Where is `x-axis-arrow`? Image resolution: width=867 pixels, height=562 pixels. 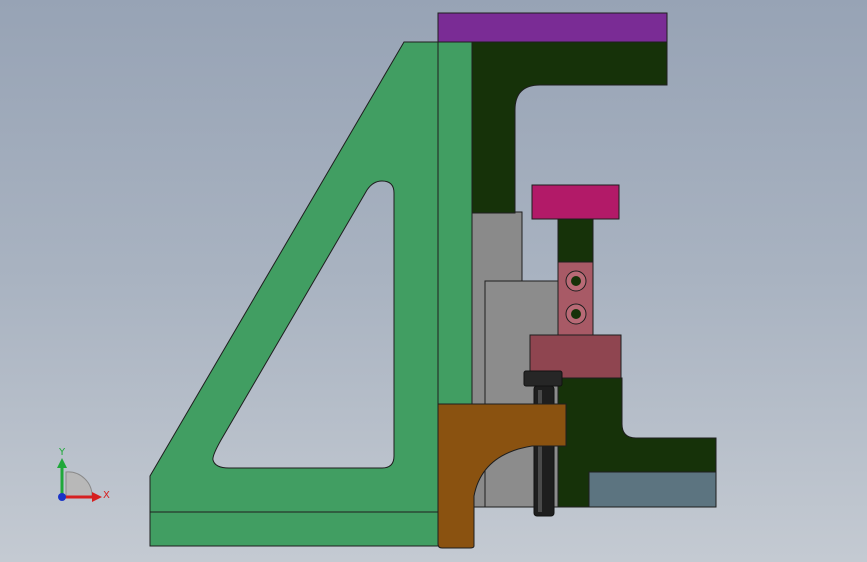 x-axis-arrow is located at coordinates (97, 497).